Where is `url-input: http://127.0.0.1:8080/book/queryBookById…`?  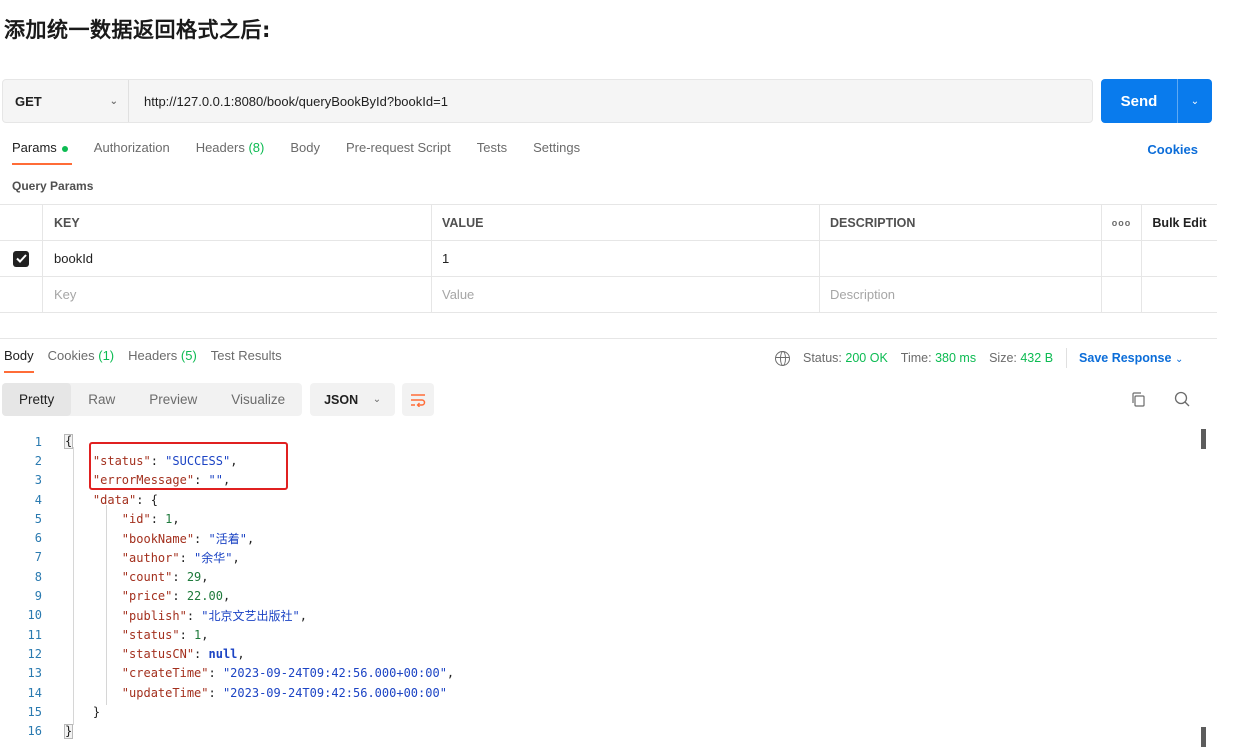
url-input: http://127.0.0.1:8080/book/queryBookById… is located at coordinates (288, 101).